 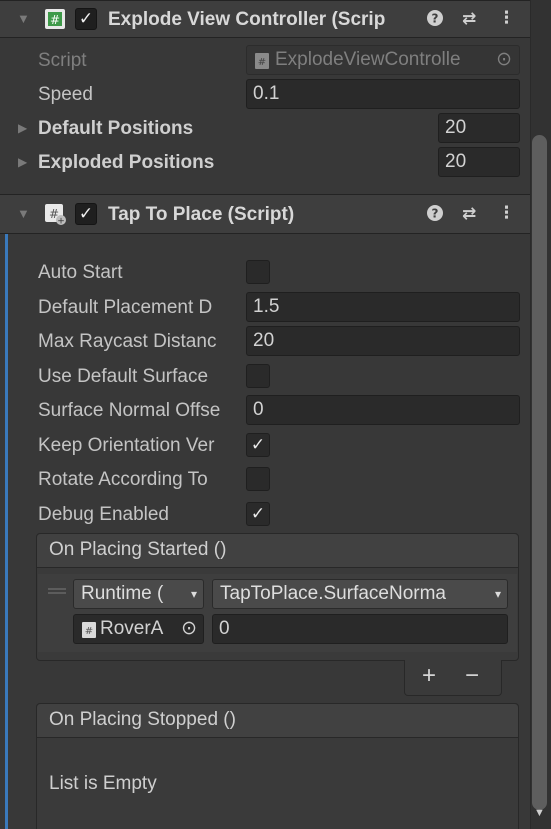 I want to click on exploded-positions-size: 20, so click(x=479, y=162).